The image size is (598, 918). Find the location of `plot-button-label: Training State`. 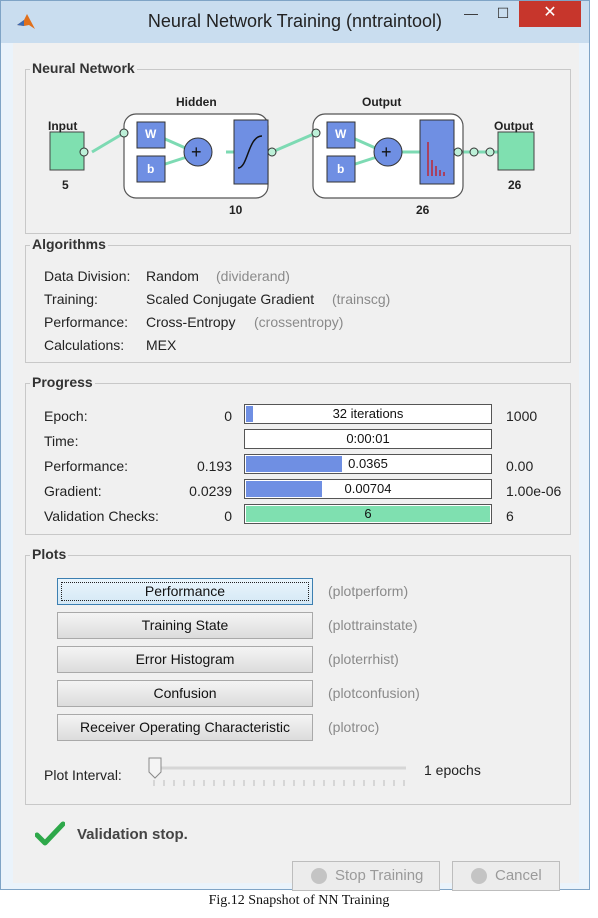

plot-button-label: Training State is located at coordinates (185, 625).